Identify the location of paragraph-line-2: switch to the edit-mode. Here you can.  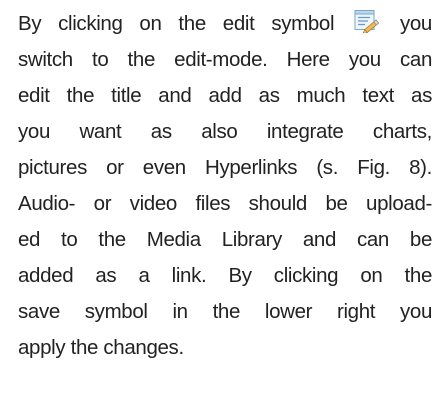
(225, 59).